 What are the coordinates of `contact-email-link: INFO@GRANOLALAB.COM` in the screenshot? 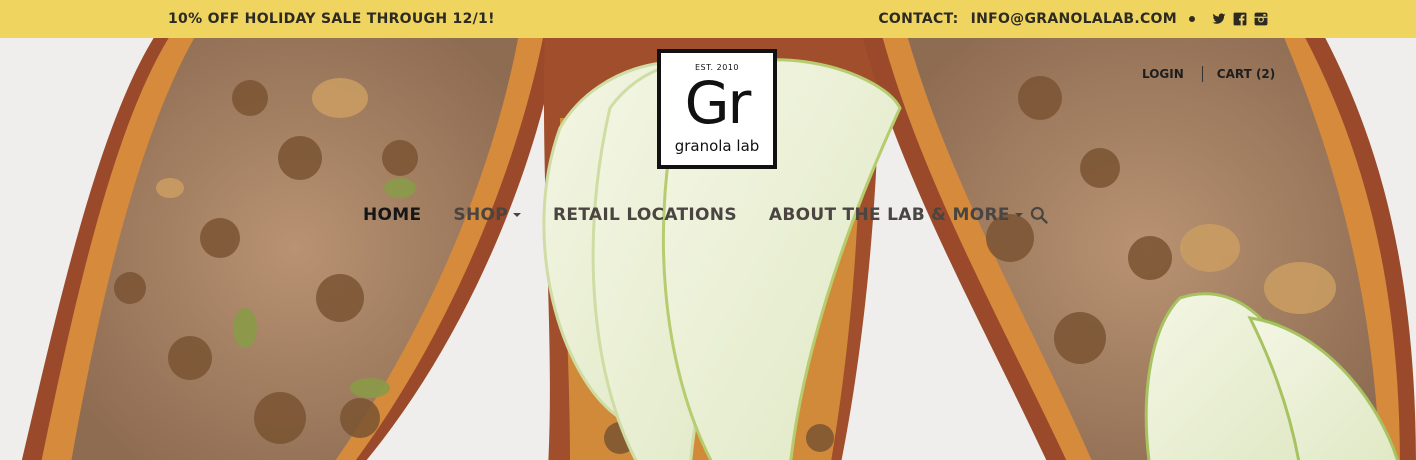 It's located at (1074, 19).